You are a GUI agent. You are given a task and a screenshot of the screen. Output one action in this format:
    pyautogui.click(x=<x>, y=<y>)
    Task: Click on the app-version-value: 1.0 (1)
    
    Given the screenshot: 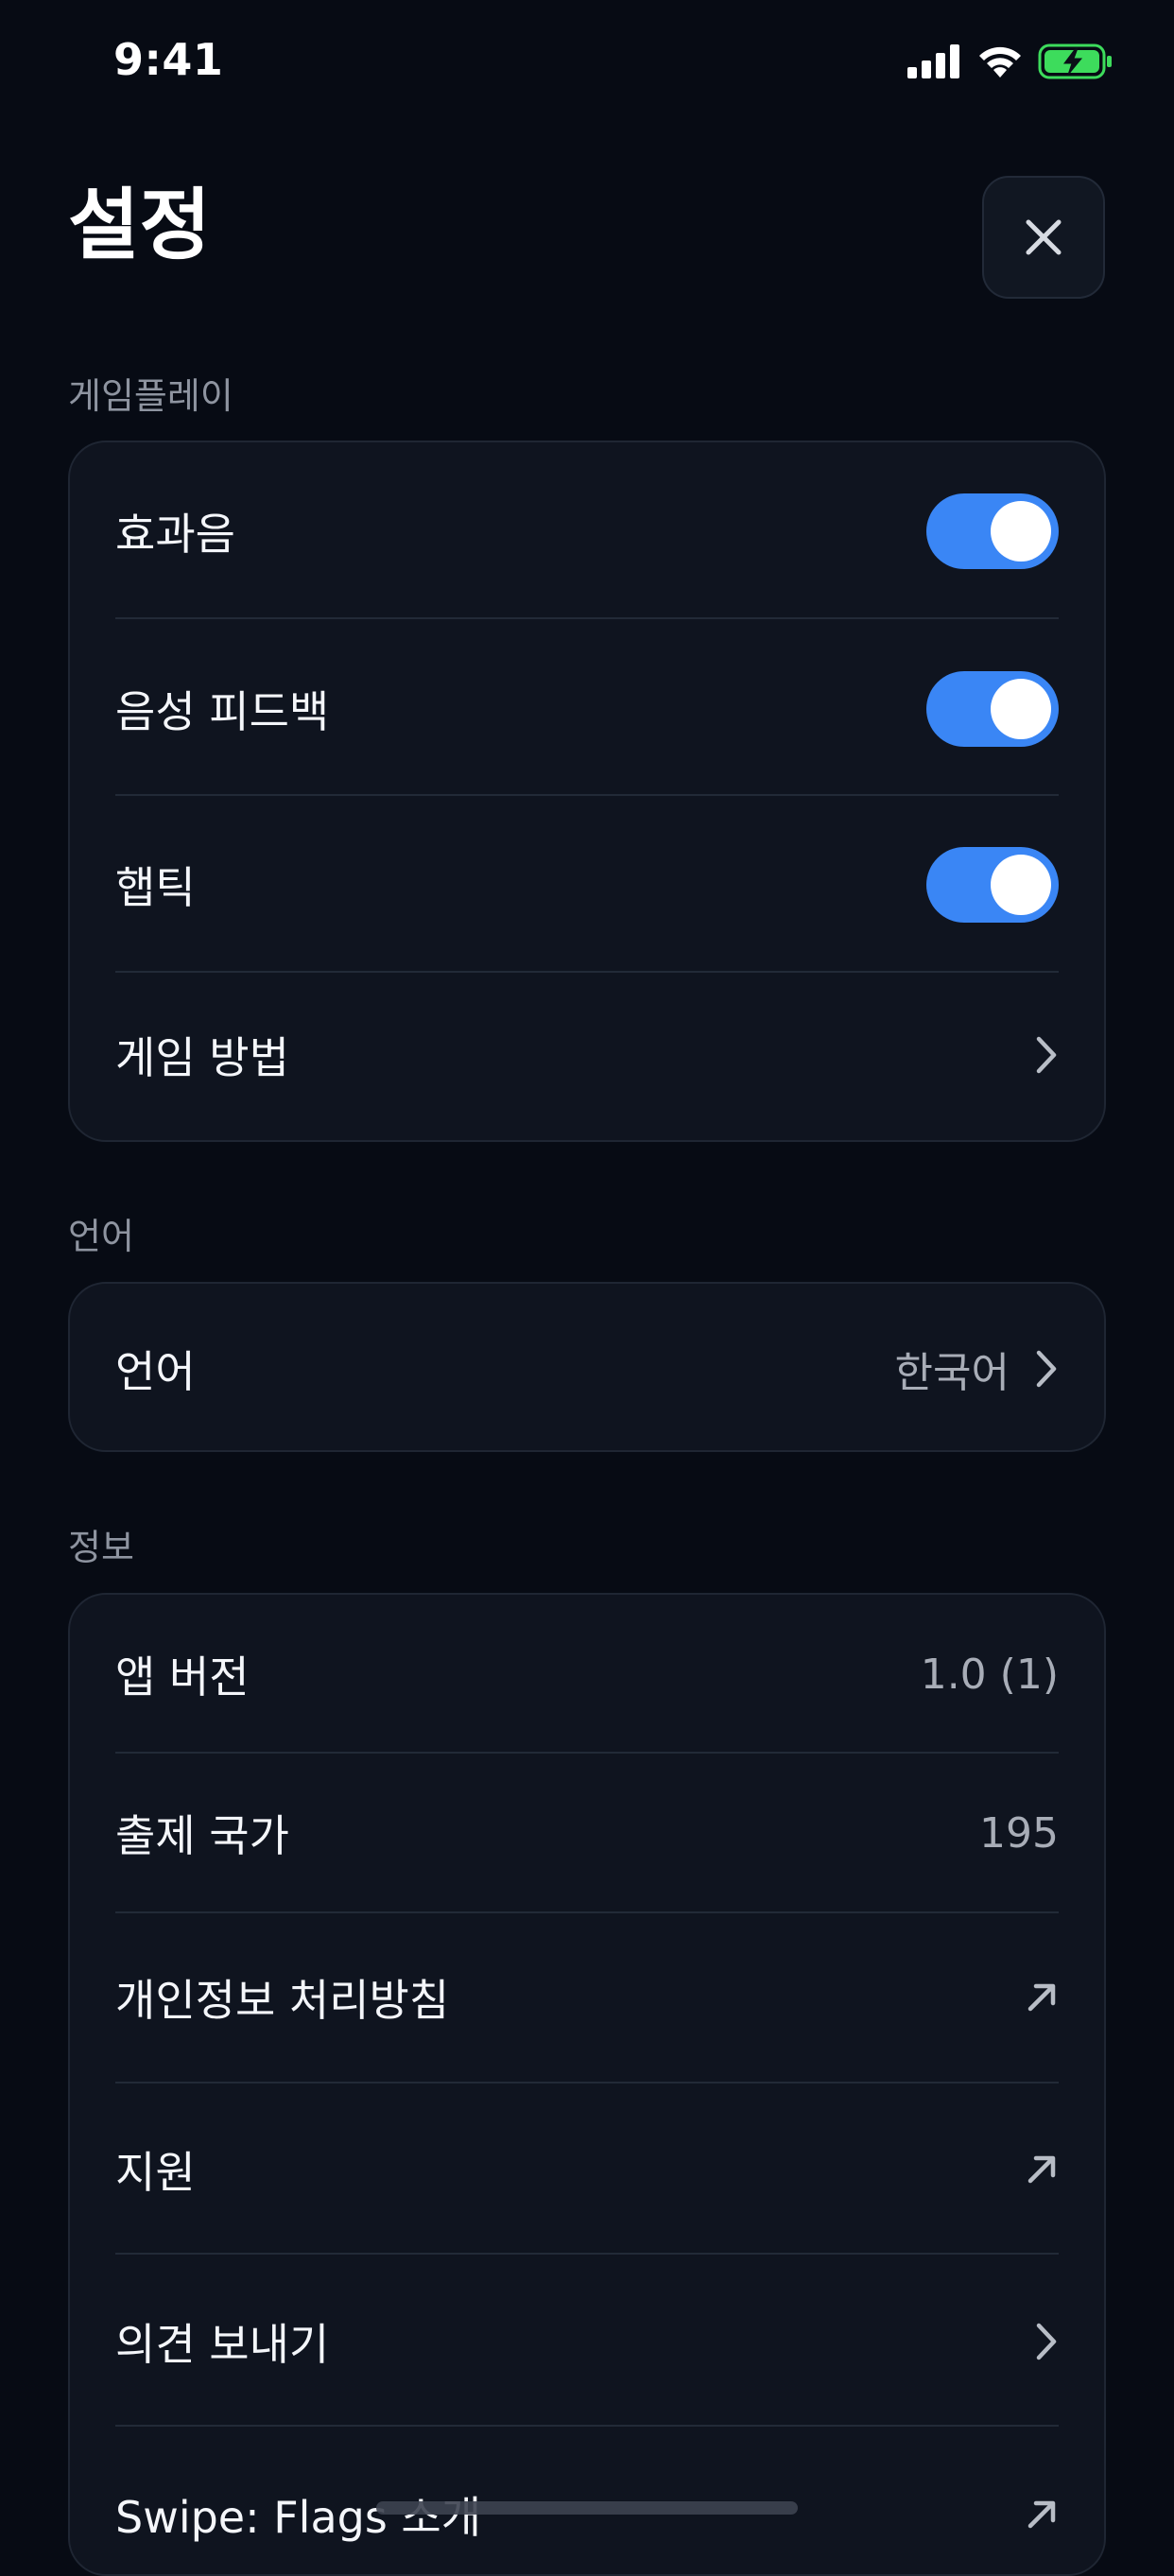 What is the action you would take?
    pyautogui.click(x=989, y=1675)
    